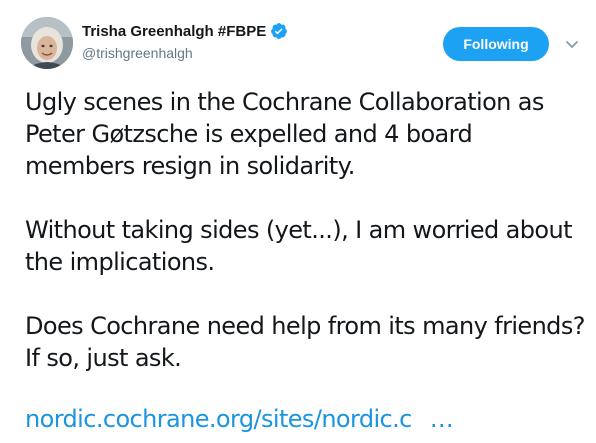  What do you see at coordinates (174, 31) in the screenshot?
I see `author-display-name: Trisha Greenhalgh #FBPE` at bounding box center [174, 31].